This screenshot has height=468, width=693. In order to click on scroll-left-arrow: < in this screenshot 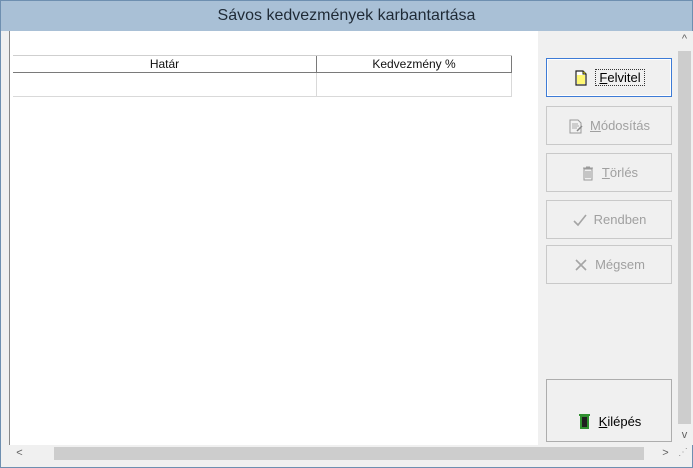, I will do `click(19, 453)`.